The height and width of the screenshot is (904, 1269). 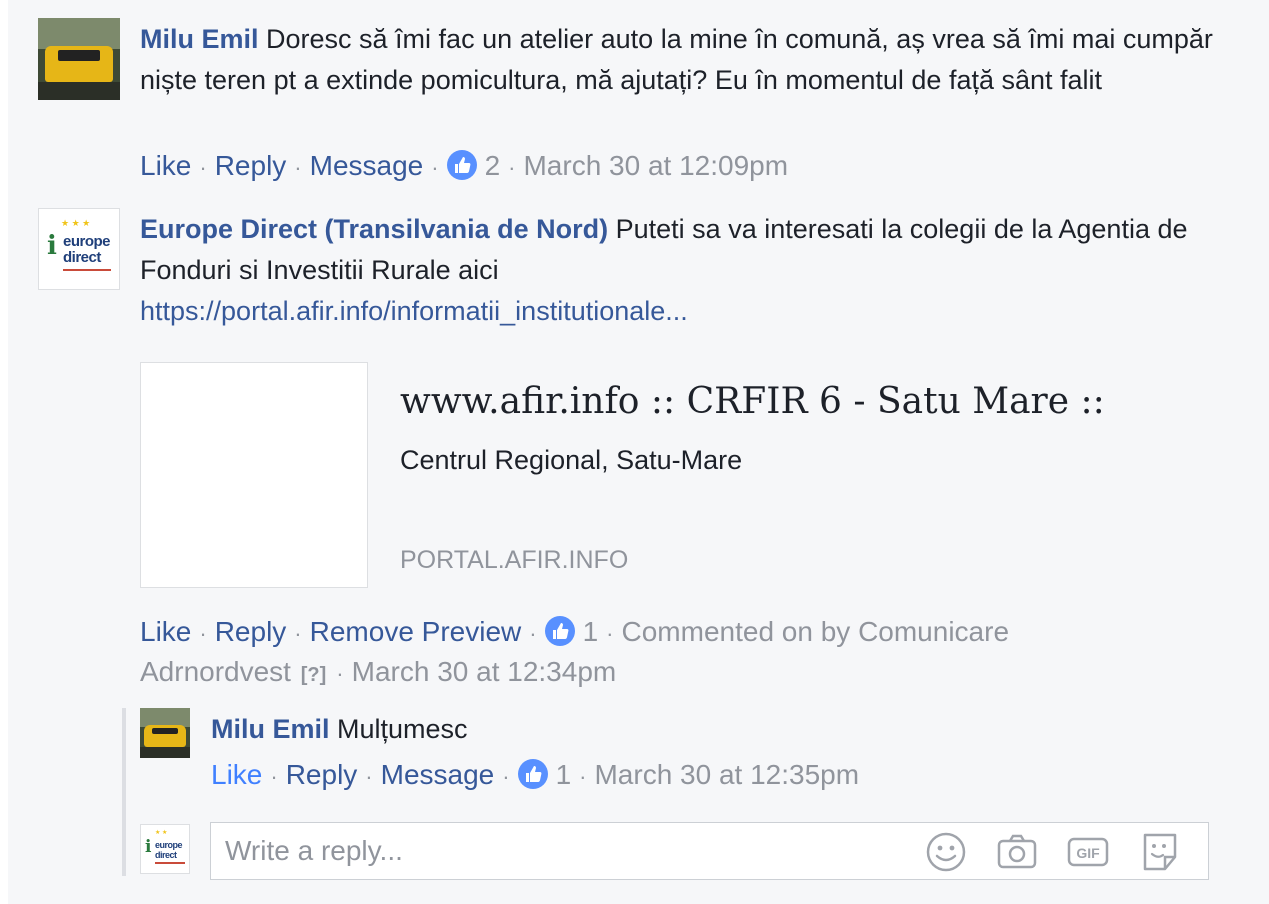 I want to click on reply-body: Milu Emil Mulțumesc, so click(x=339, y=729).